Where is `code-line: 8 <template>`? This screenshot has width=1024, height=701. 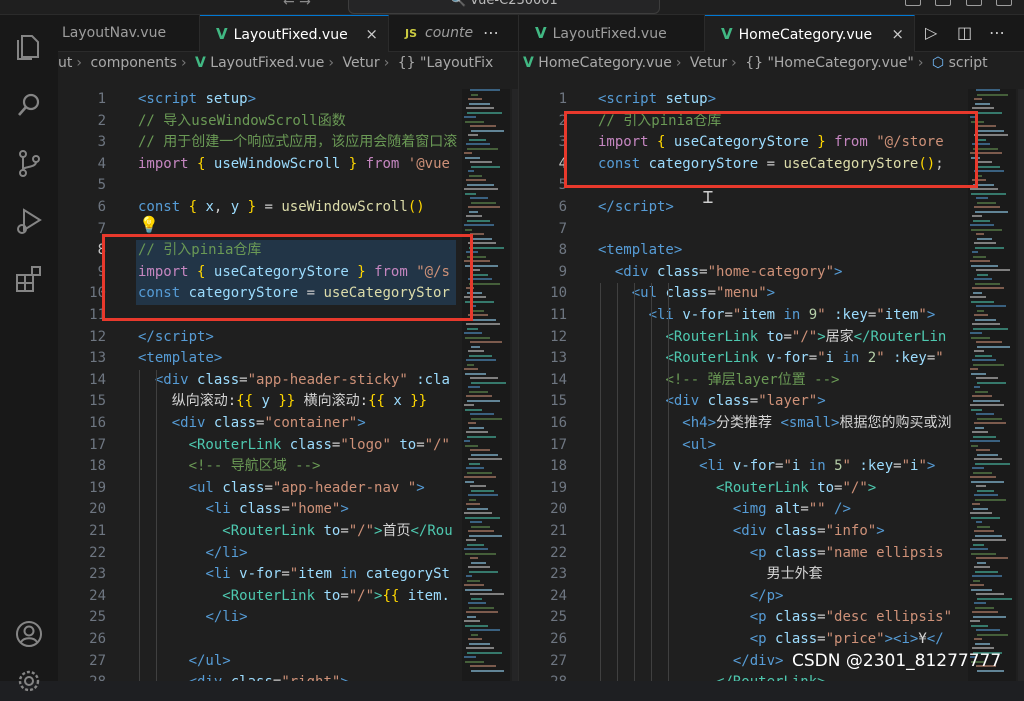 code-line: 8 <template> is located at coordinates (771, 251).